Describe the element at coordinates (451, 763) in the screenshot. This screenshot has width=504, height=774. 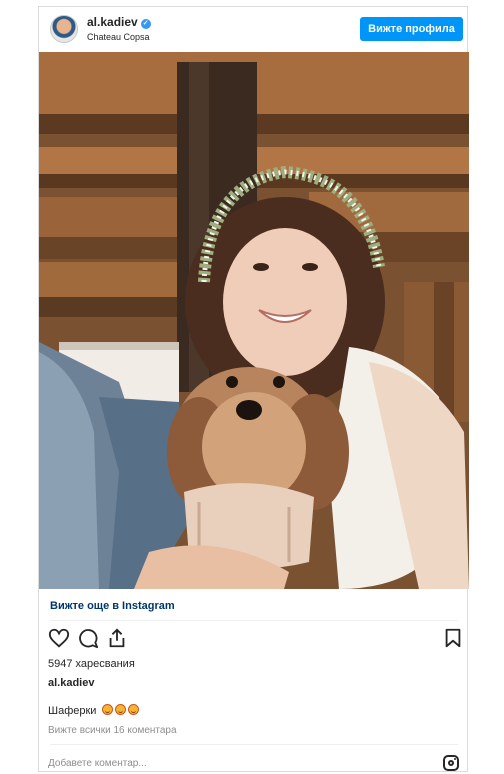
I see `instagram-icon` at that location.